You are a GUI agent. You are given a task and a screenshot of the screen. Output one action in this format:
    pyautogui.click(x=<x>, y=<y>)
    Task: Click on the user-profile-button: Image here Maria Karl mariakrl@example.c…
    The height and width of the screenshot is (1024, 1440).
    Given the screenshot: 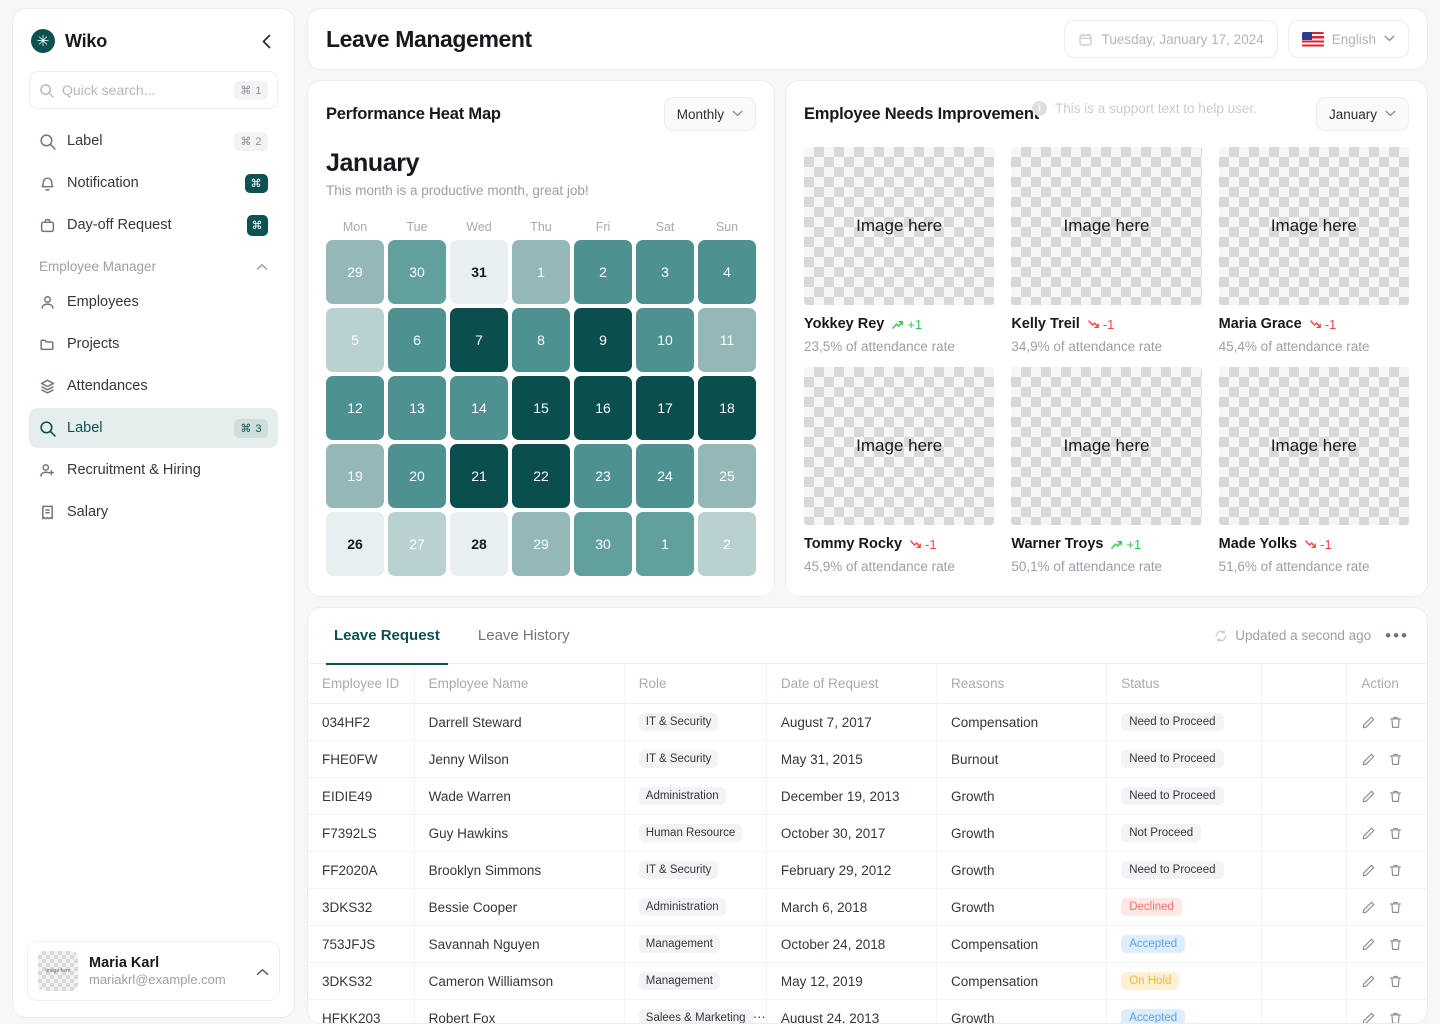 What is the action you would take?
    pyautogui.click(x=153, y=971)
    